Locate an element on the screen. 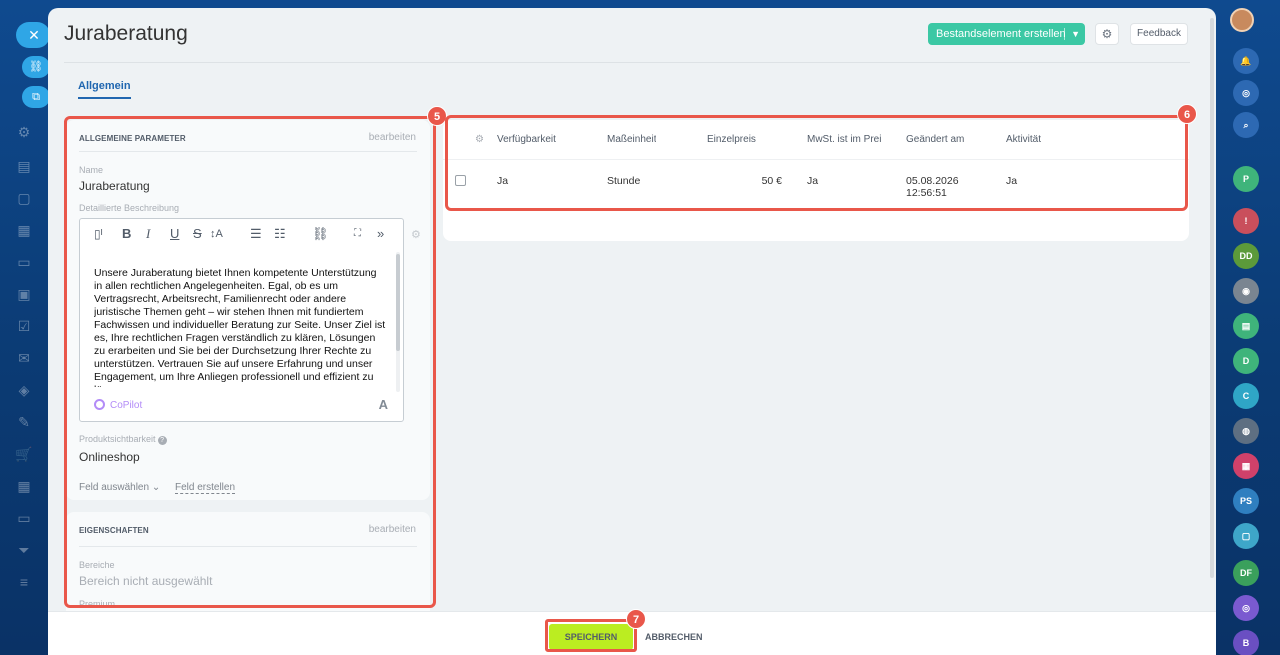 The height and width of the screenshot is (655, 1280). annotation-badge-5: 5 is located at coordinates (437, 116).